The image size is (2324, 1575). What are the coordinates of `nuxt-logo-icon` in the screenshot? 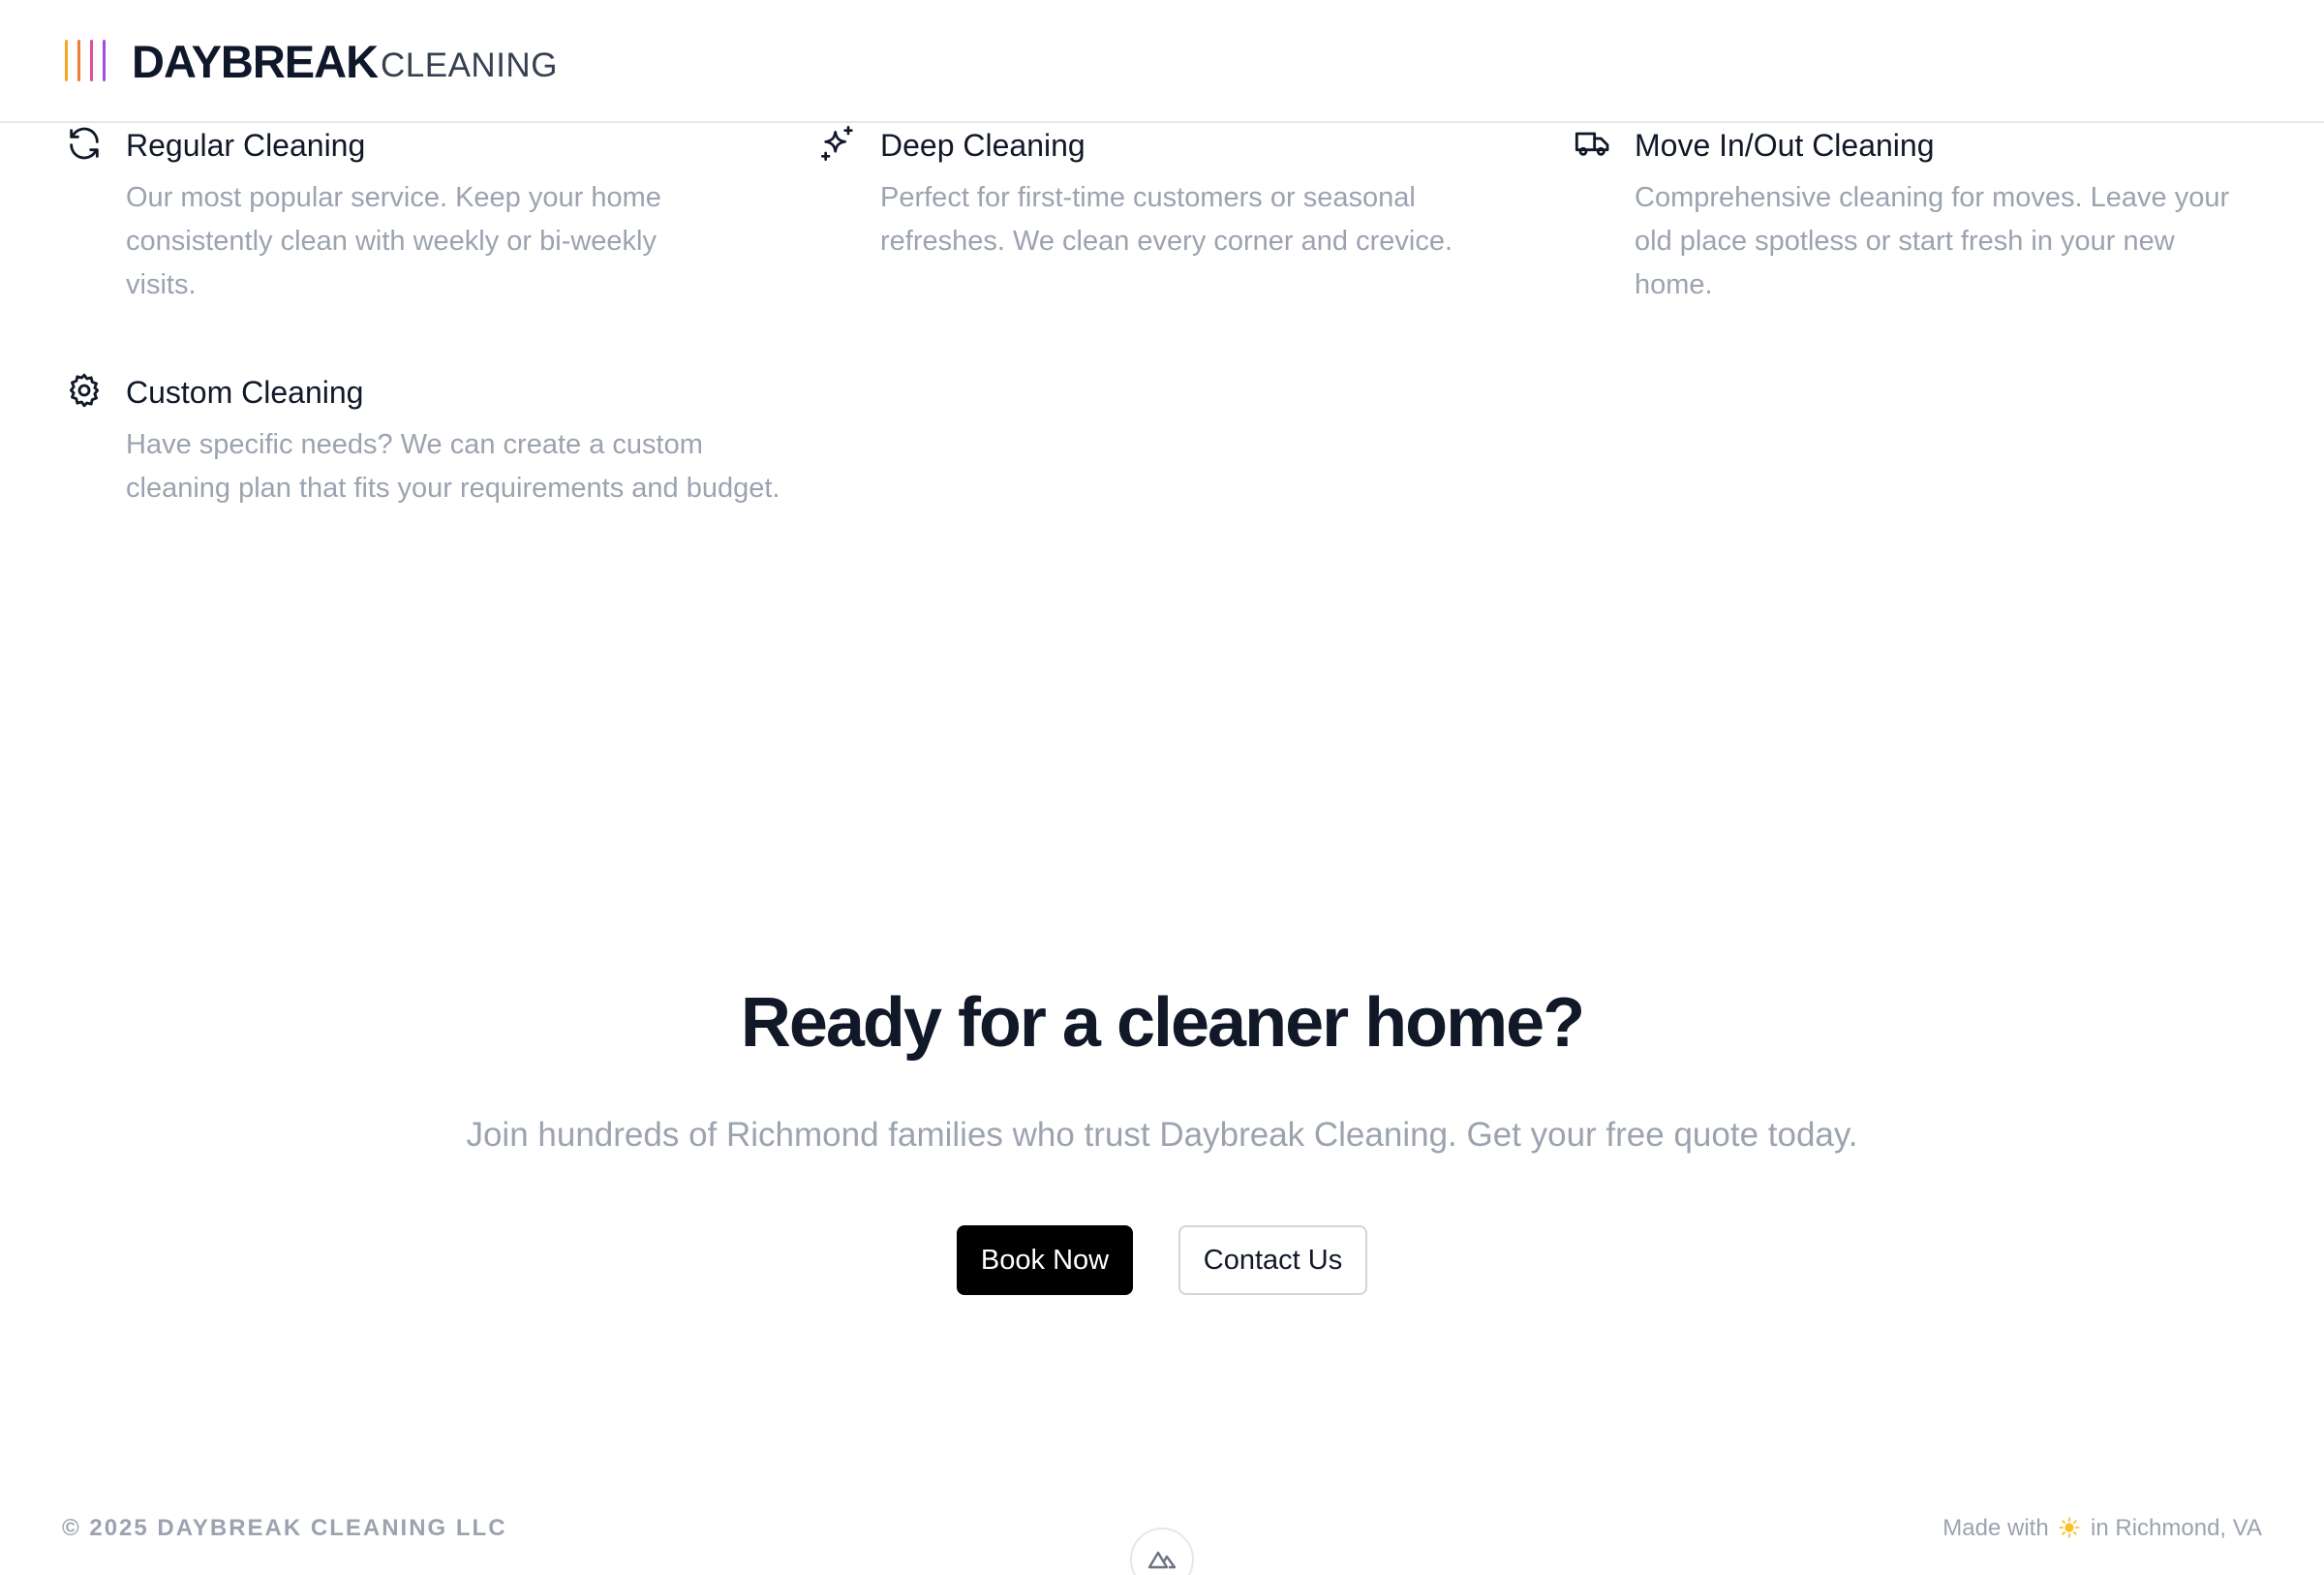 It's located at (1162, 1551).